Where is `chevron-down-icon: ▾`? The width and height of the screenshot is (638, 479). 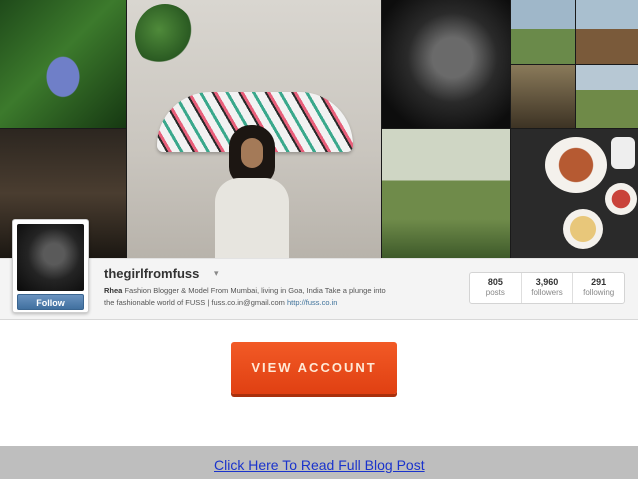 chevron-down-icon: ▾ is located at coordinates (216, 273).